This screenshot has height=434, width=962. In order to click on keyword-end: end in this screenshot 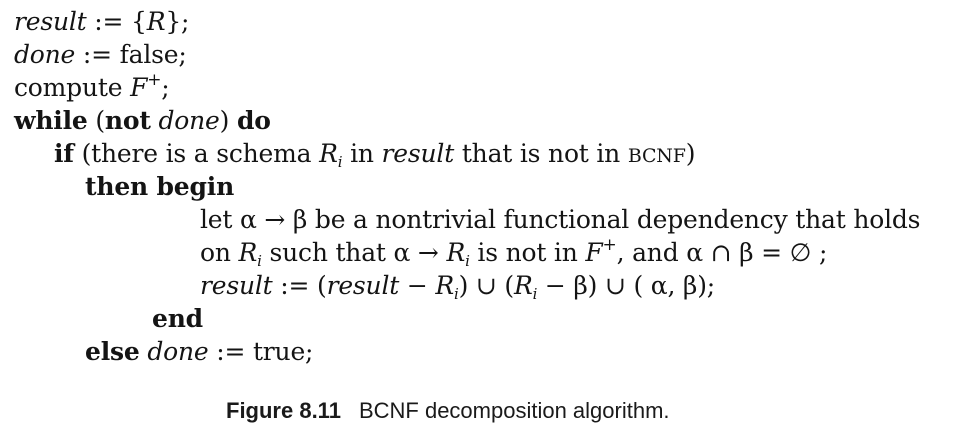, I will do `click(177, 318)`.